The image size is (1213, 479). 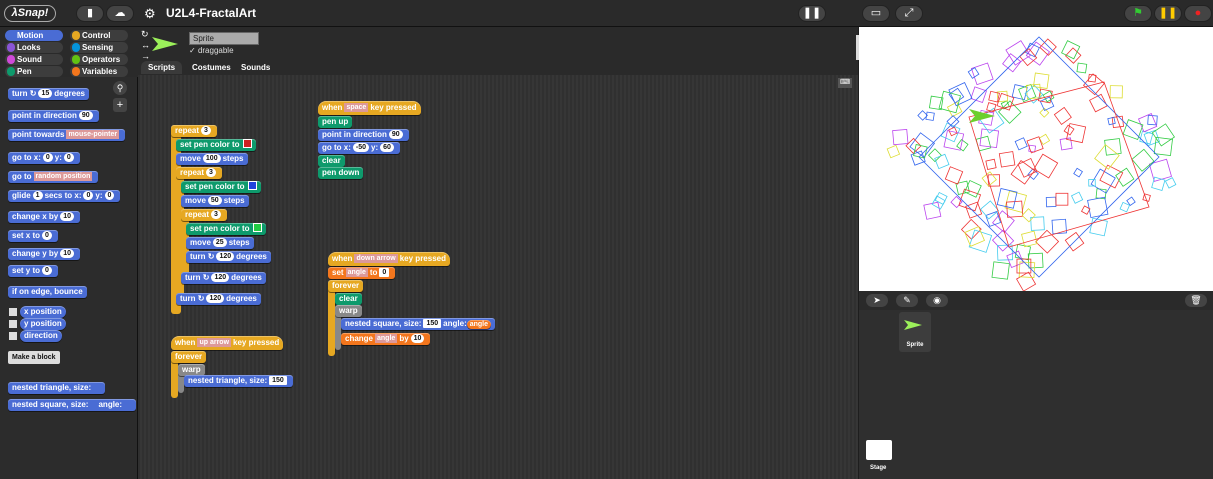 I want to click on by-input: 10, so click(x=417, y=338).